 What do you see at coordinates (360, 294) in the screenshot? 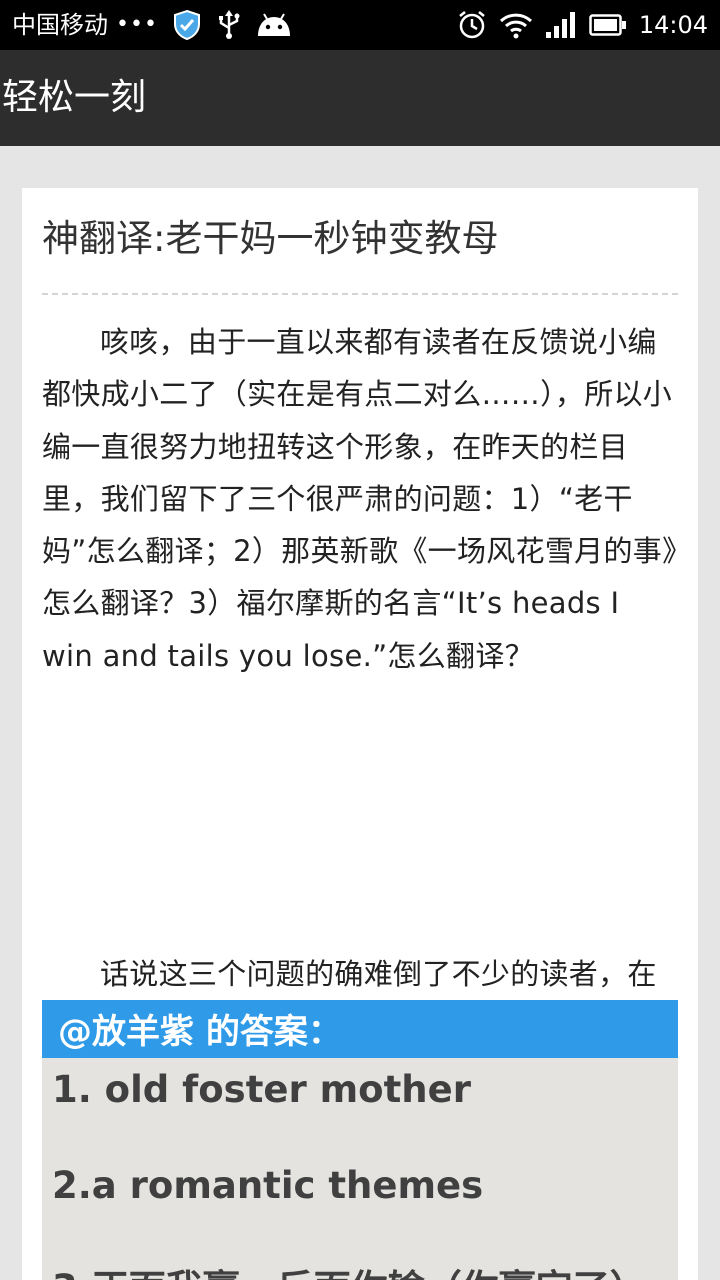
I see `title-divider` at bounding box center [360, 294].